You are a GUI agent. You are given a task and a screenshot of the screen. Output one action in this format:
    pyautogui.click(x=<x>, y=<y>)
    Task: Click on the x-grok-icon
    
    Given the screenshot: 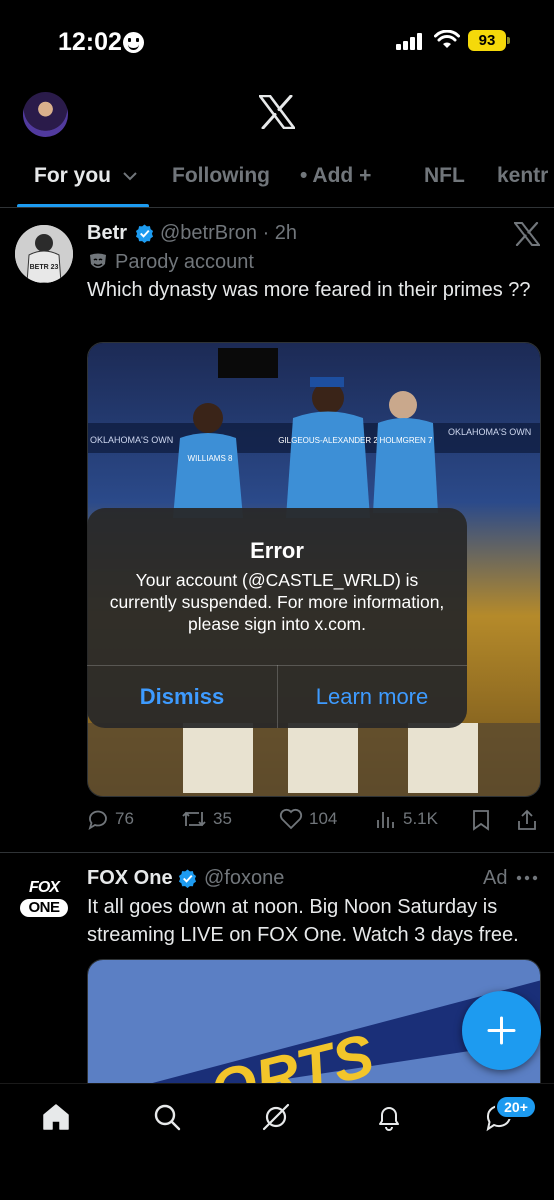 What is the action you would take?
    pyautogui.click(x=527, y=234)
    